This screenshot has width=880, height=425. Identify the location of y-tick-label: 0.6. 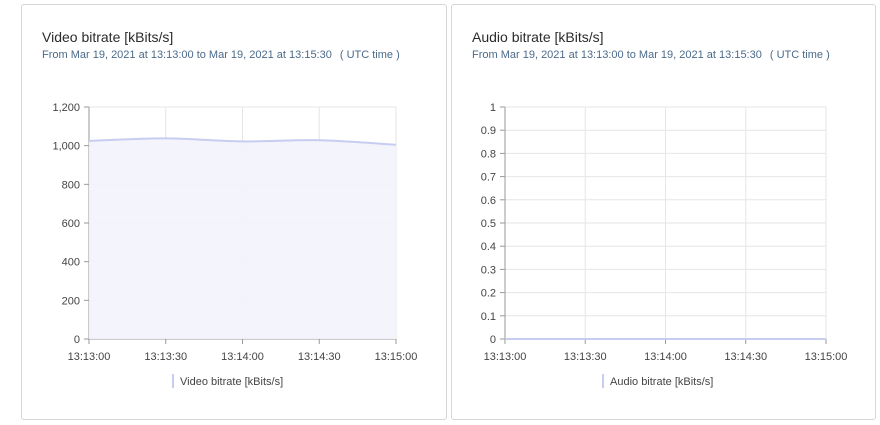
(488, 201).